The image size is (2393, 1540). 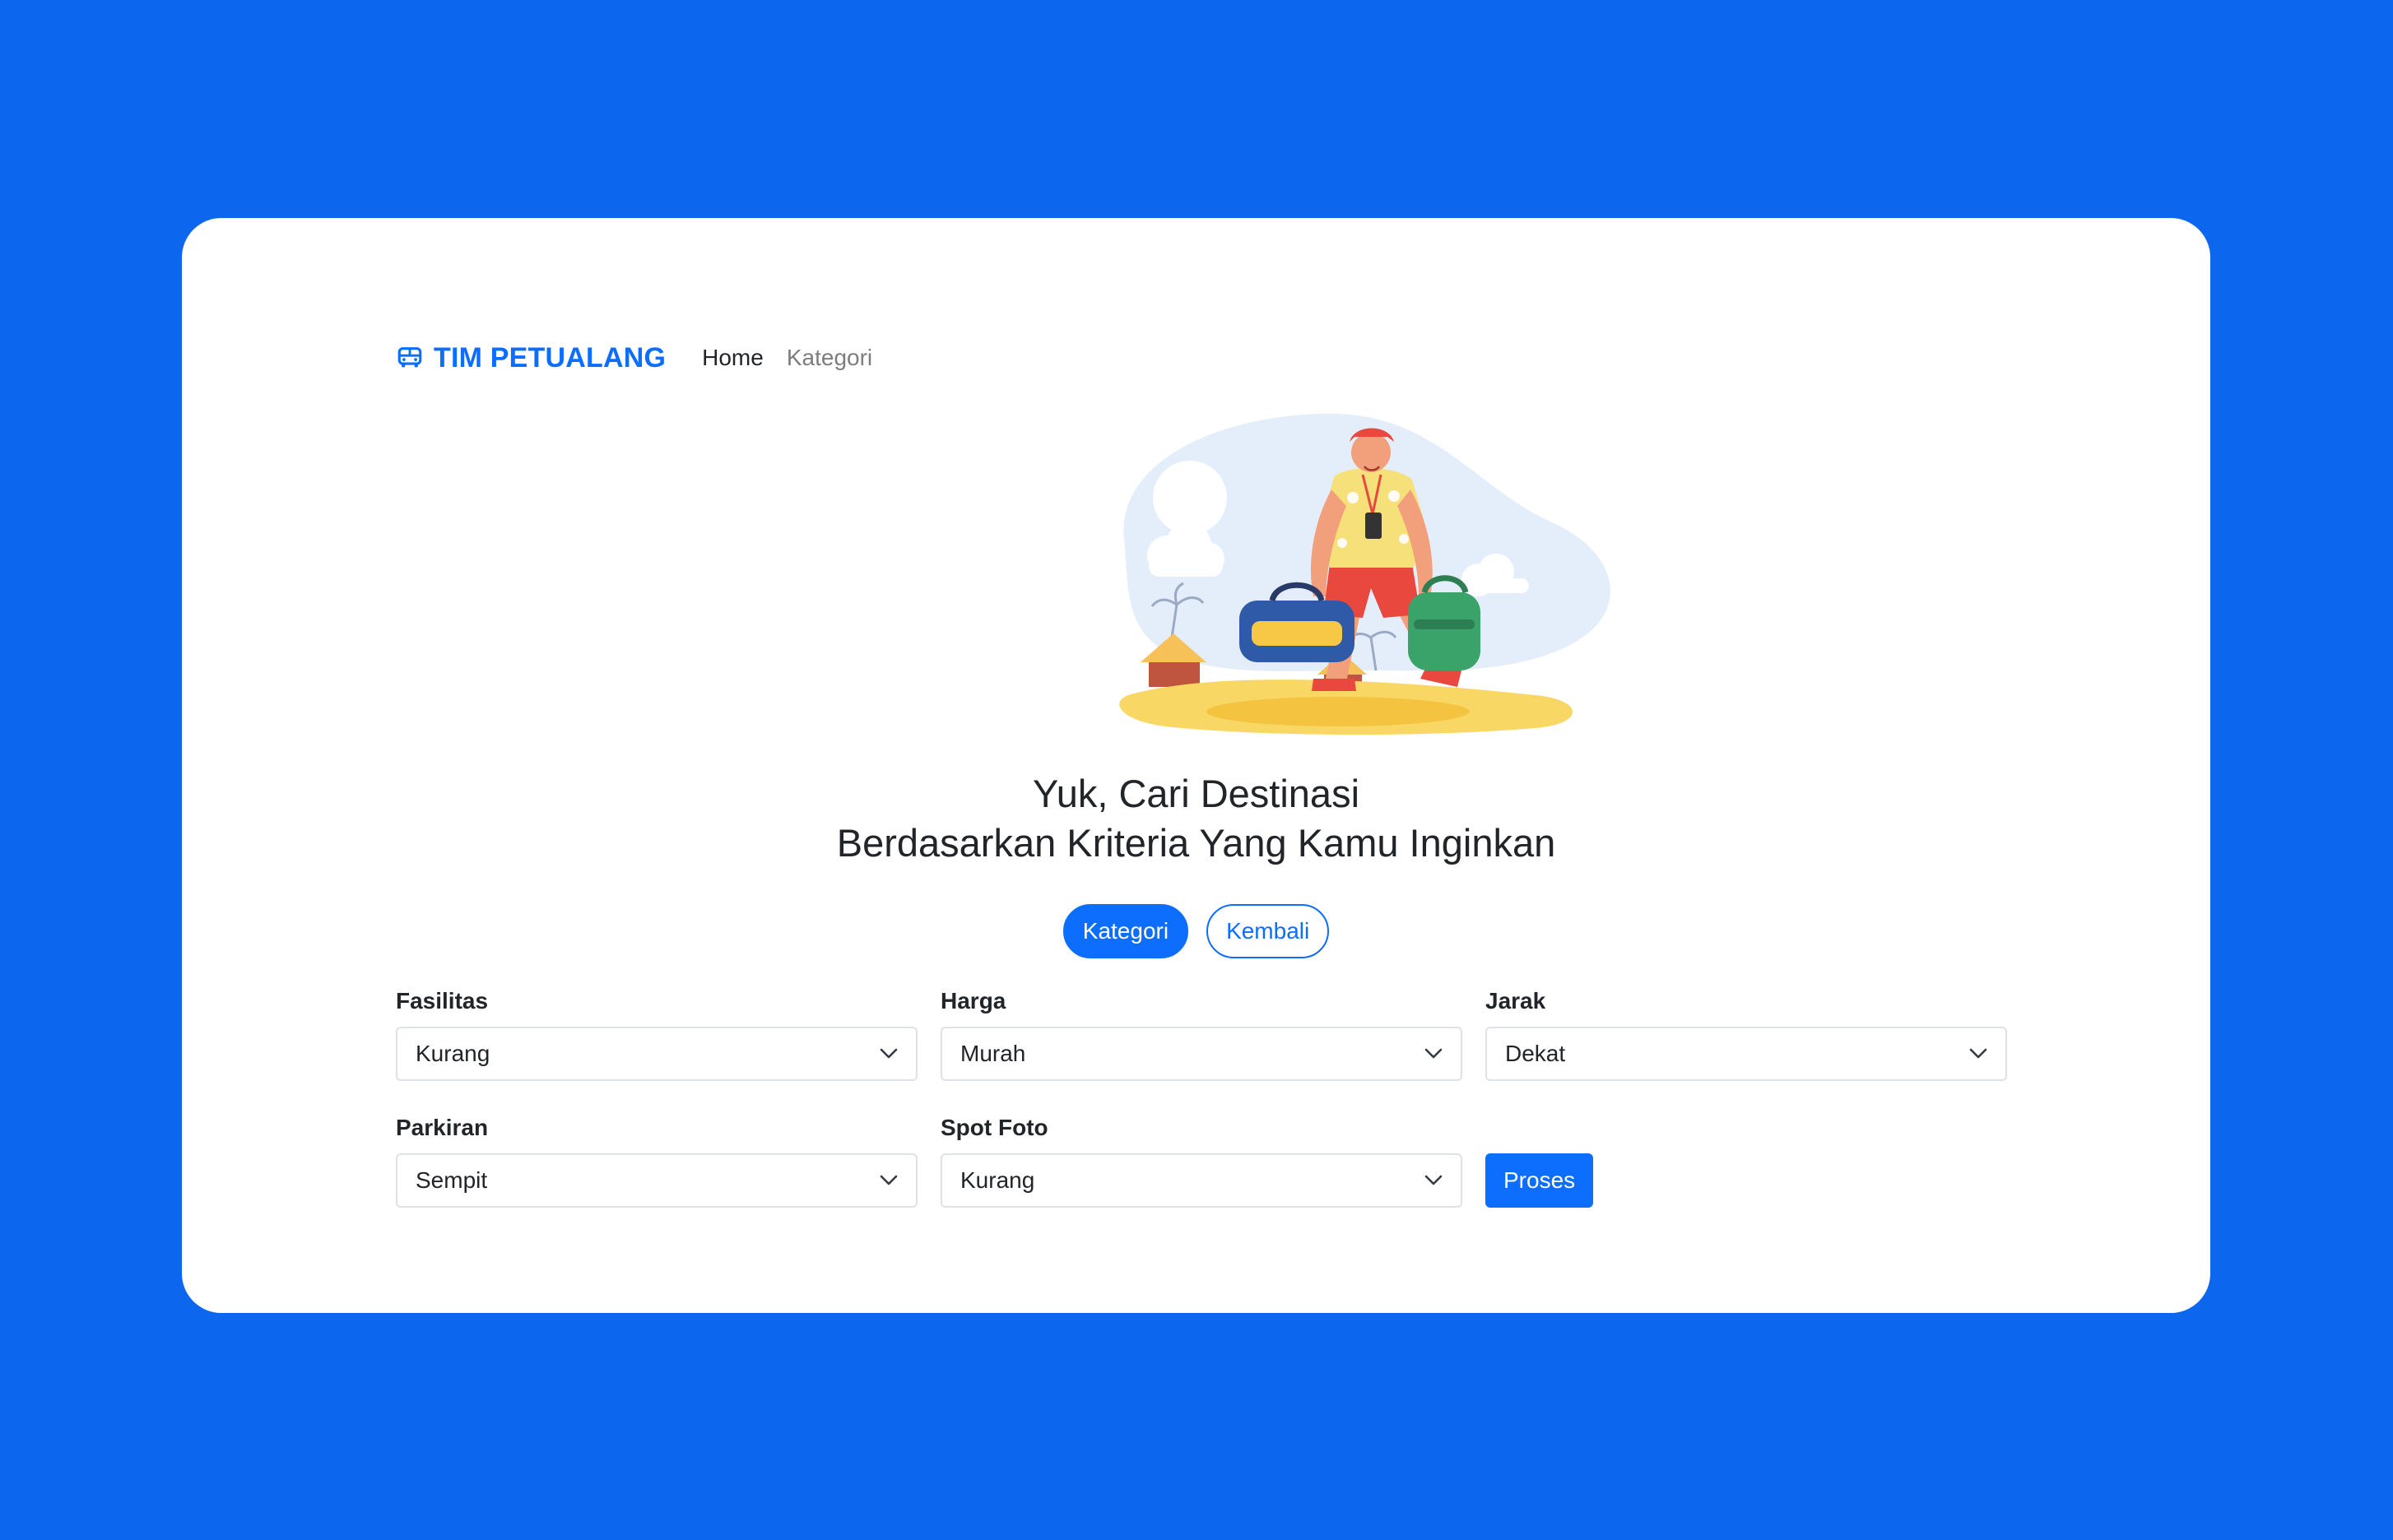 What do you see at coordinates (1196, 931) in the screenshot?
I see `action-buttons: Kategori Kembali` at bounding box center [1196, 931].